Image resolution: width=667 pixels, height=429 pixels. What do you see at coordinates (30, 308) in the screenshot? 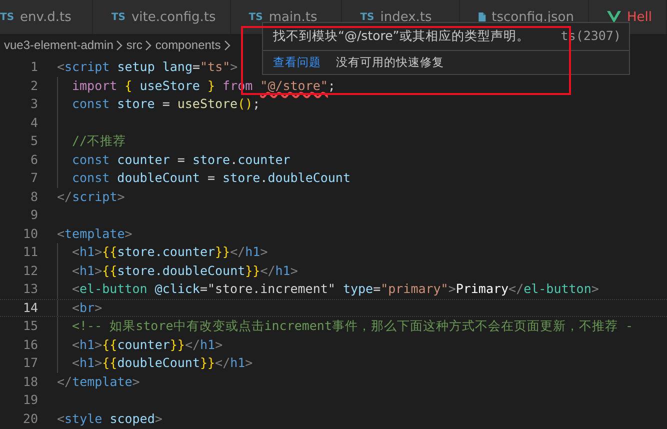
I see `line-number: 14` at bounding box center [30, 308].